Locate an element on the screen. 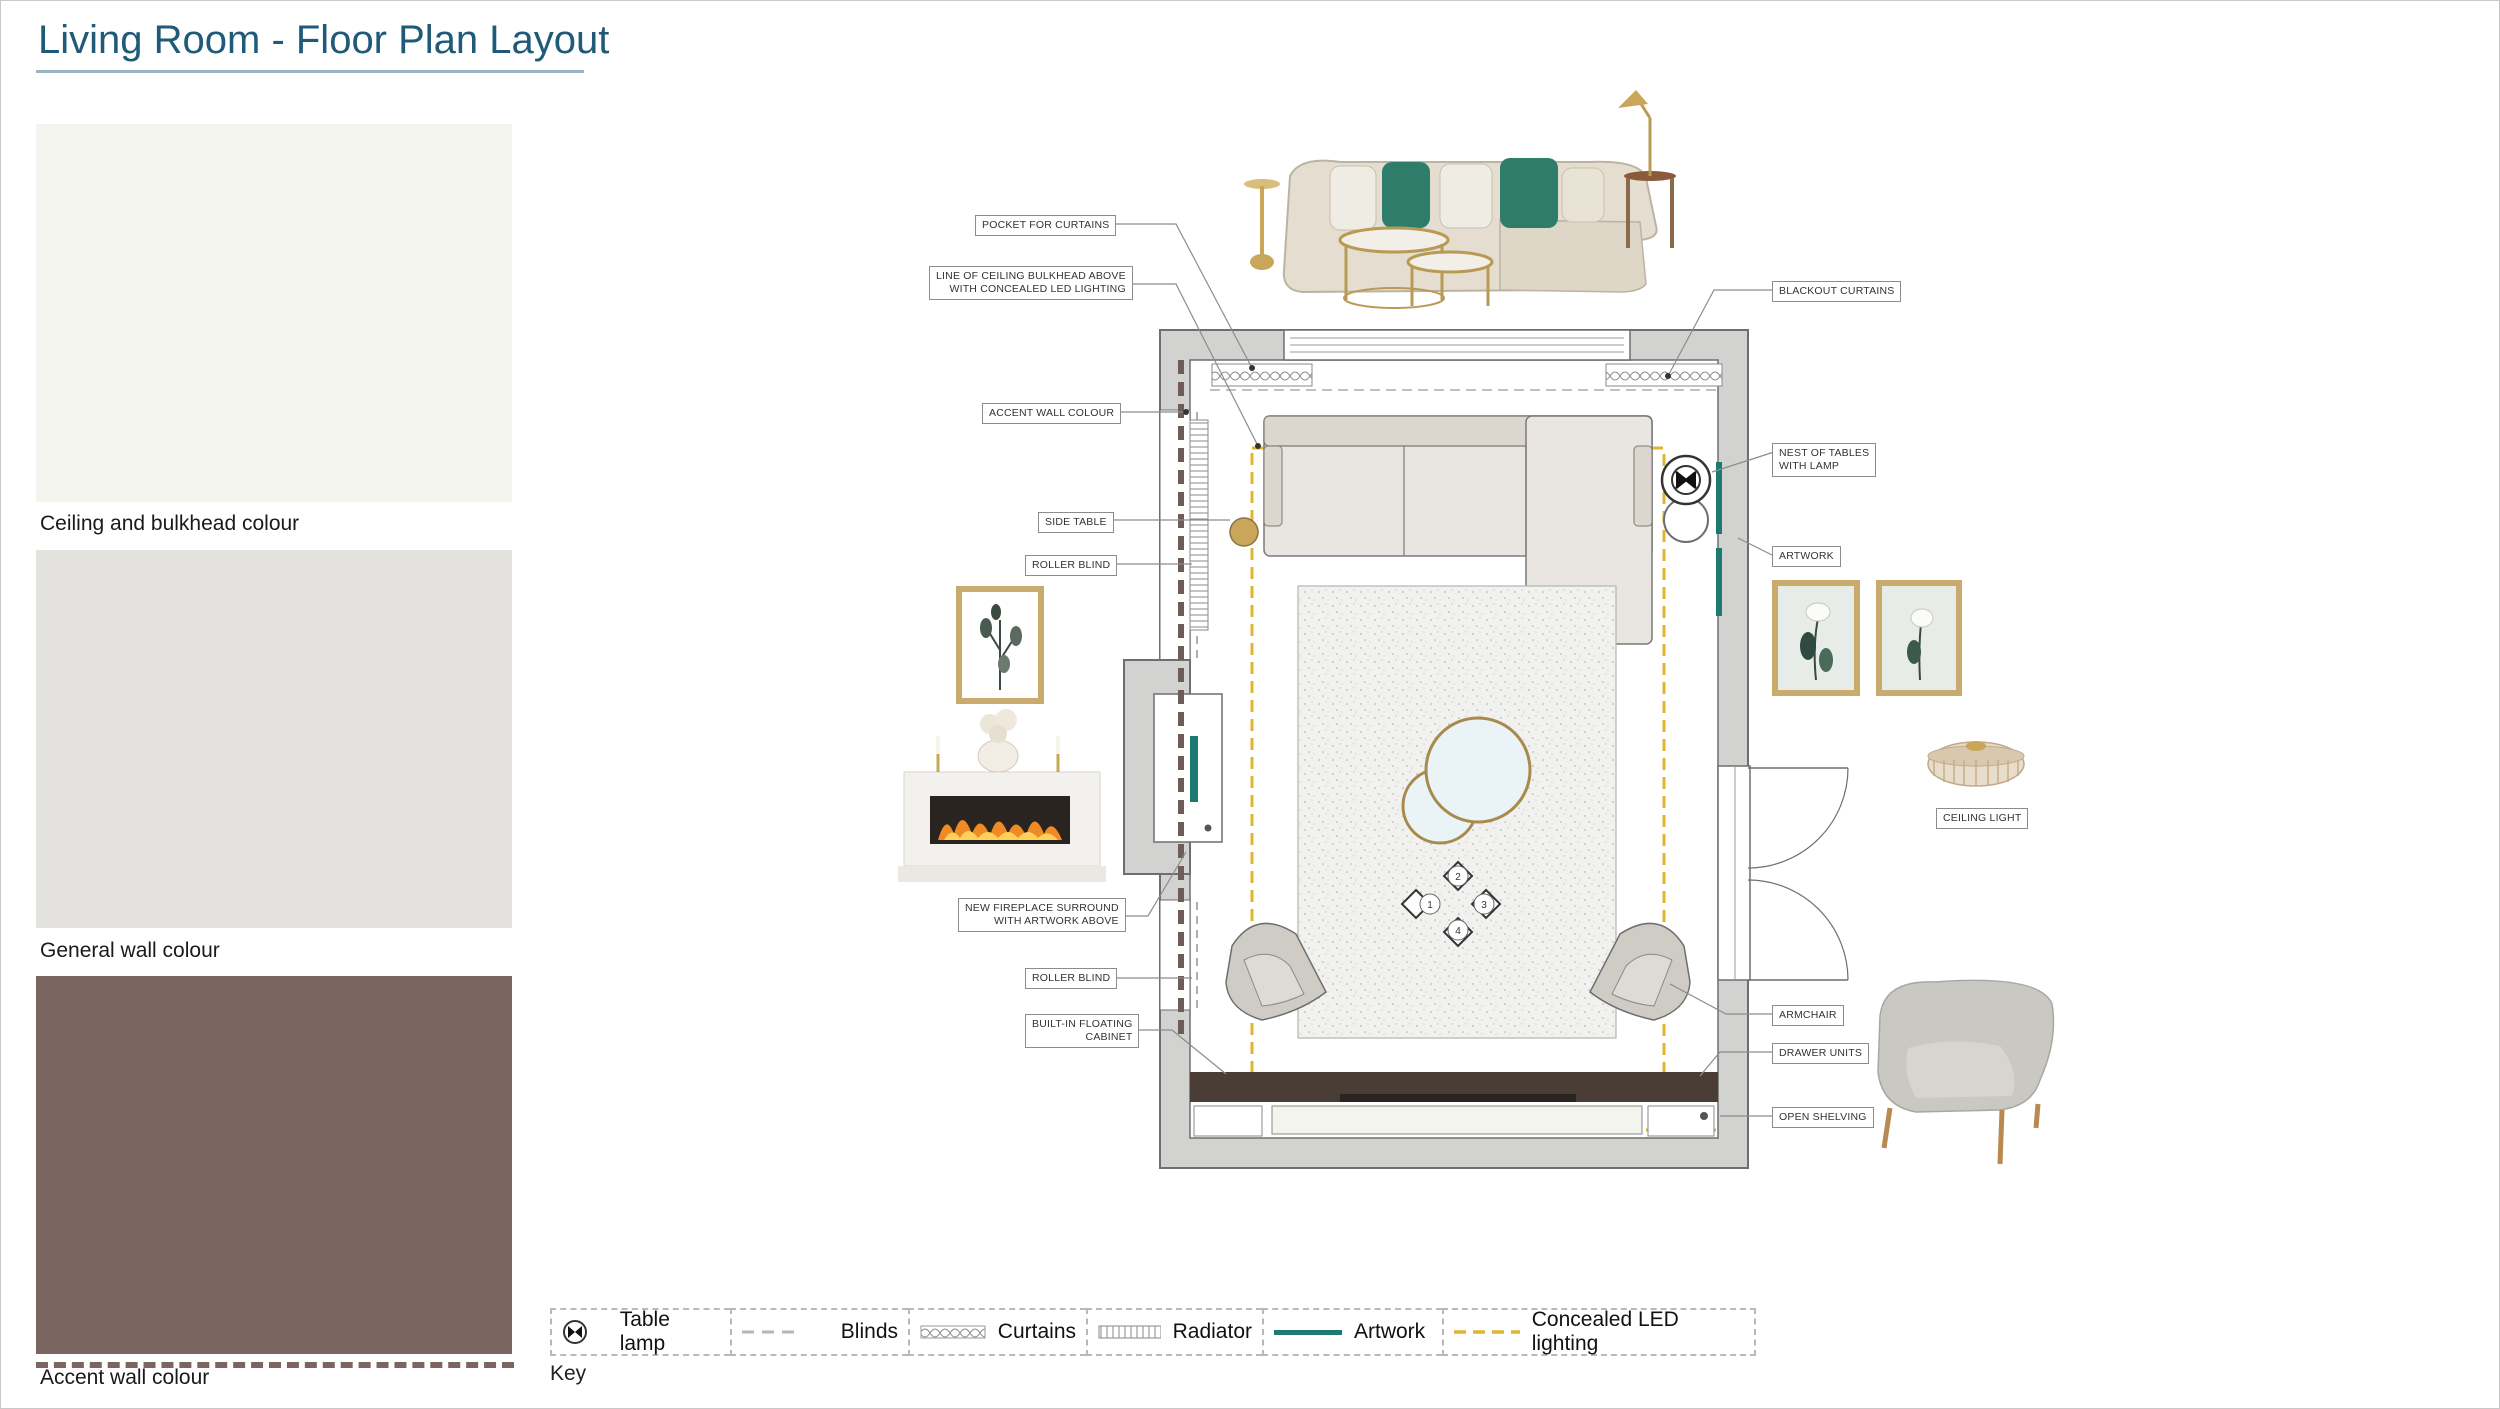 The image size is (2500, 1409). legend-blinds-label: Blinds is located at coordinates (869, 1331).